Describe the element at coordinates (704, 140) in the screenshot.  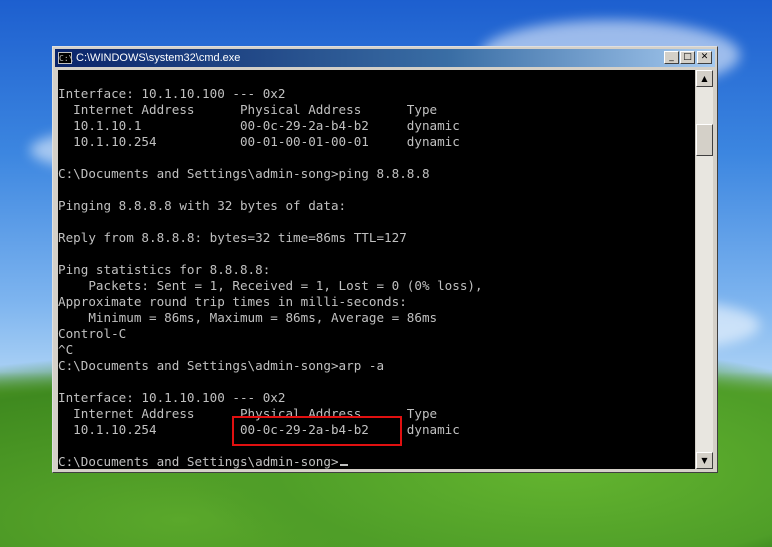
I see `scroll-thumb` at that location.